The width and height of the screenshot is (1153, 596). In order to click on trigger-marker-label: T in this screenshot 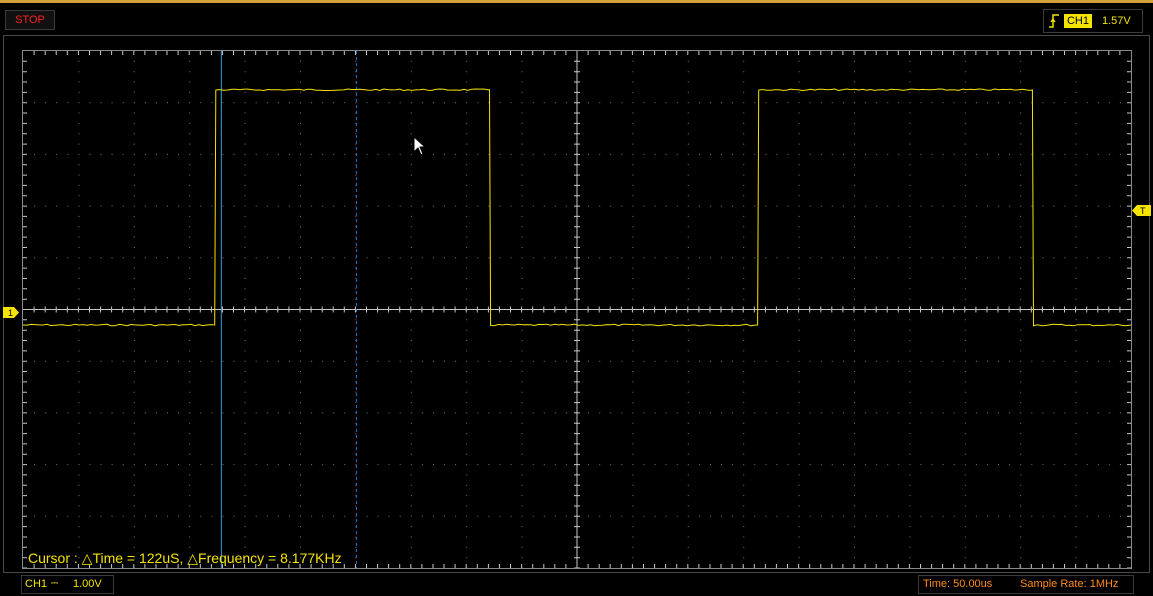, I will do `click(1143, 211)`.